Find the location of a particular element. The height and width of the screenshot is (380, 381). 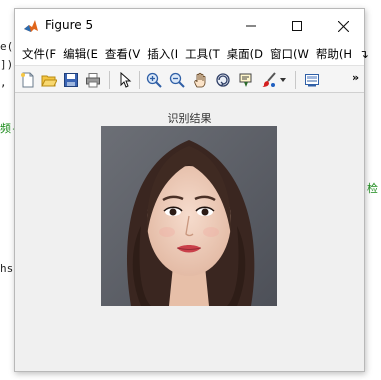

new-figure-icon is located at coordinates (27, 80).